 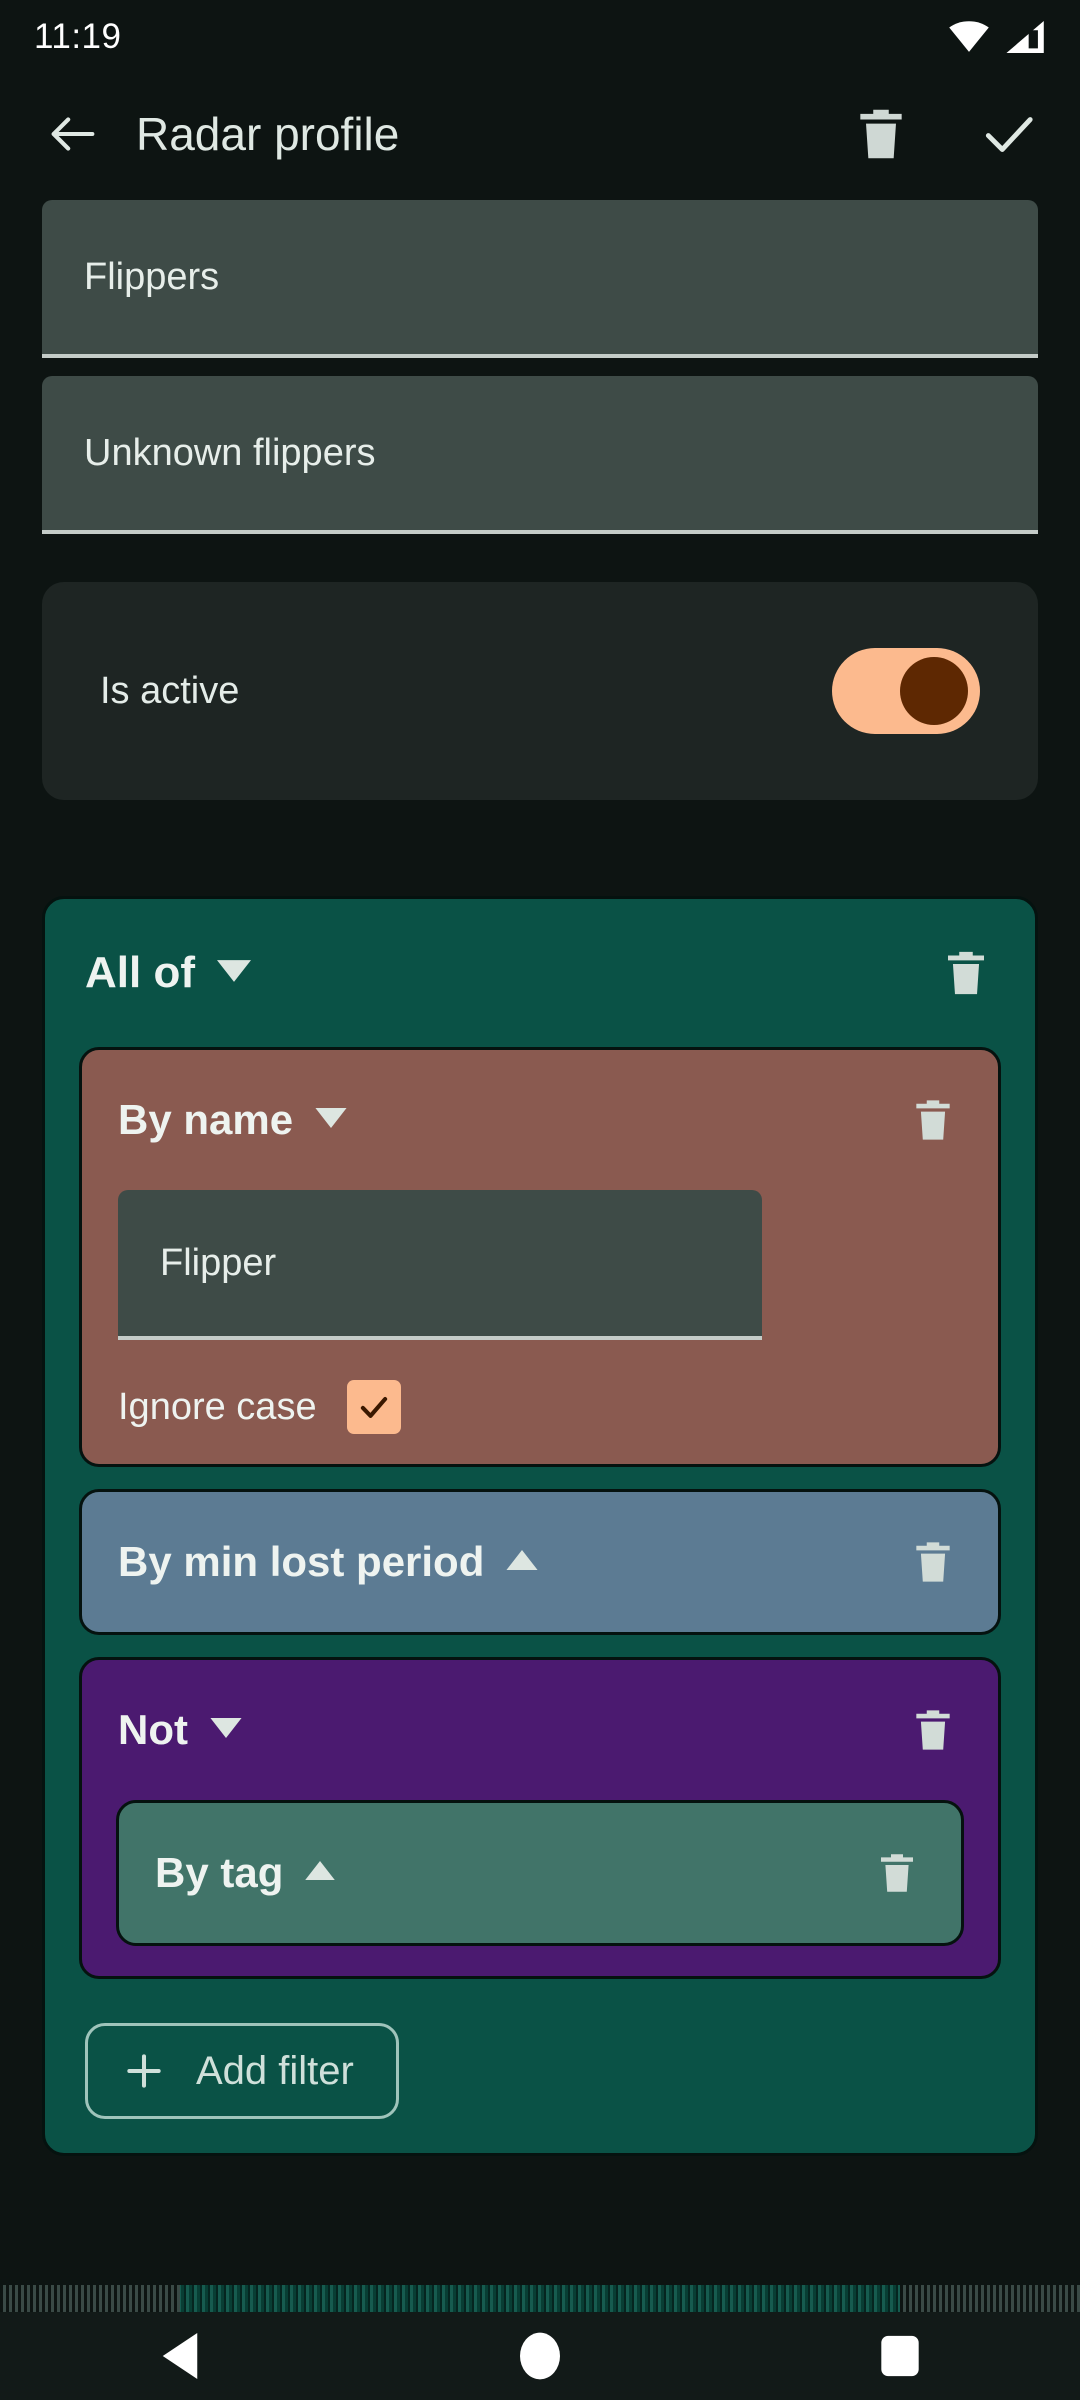 I want to click on nav-home-icon, so click(x=540, y=2356).